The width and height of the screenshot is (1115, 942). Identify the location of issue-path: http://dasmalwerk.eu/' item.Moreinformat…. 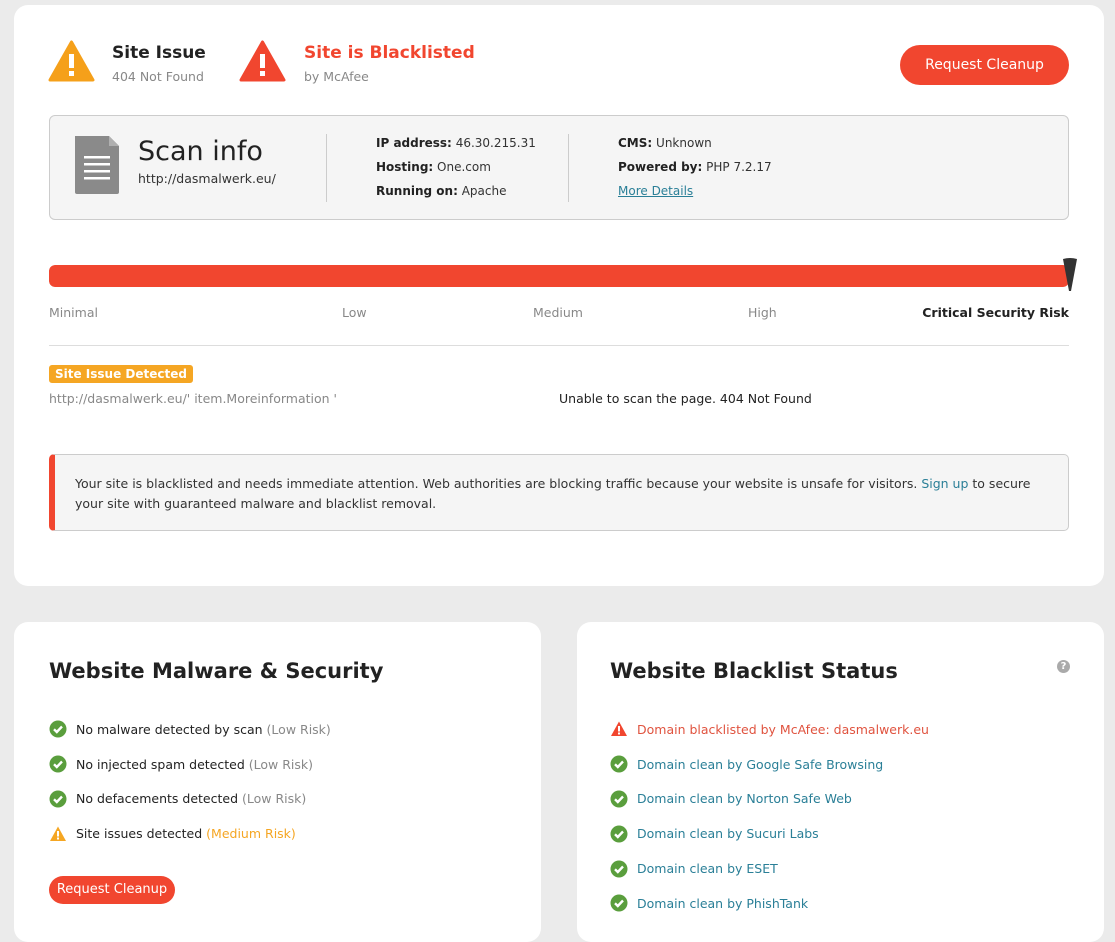
(193, 398).